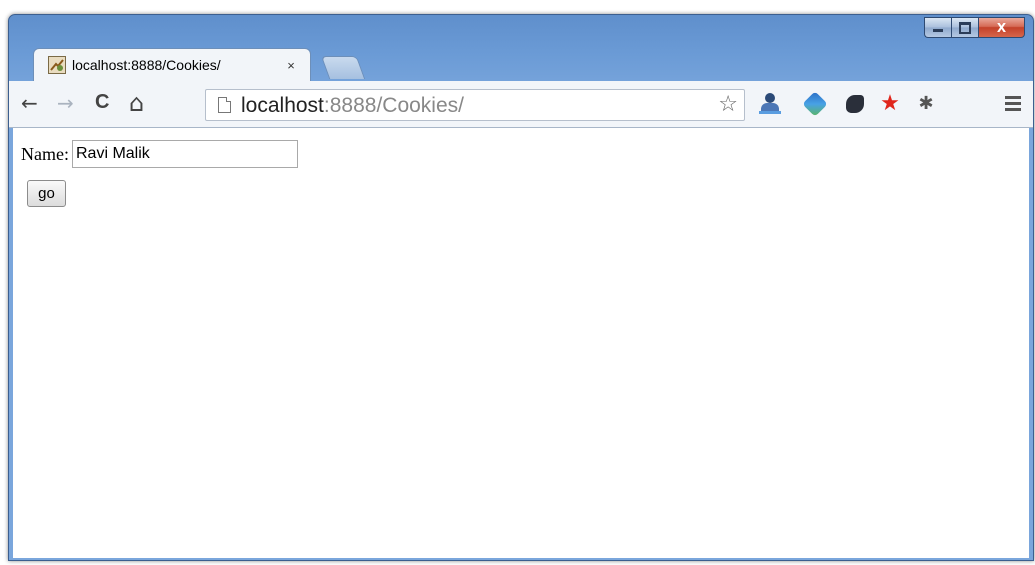 The width and height of the screenshot is (1035, 565). What do you see at coordinates (57, 65) in the screenshot?
I see `page-favicon-icon` at bounding box center [57, 65].